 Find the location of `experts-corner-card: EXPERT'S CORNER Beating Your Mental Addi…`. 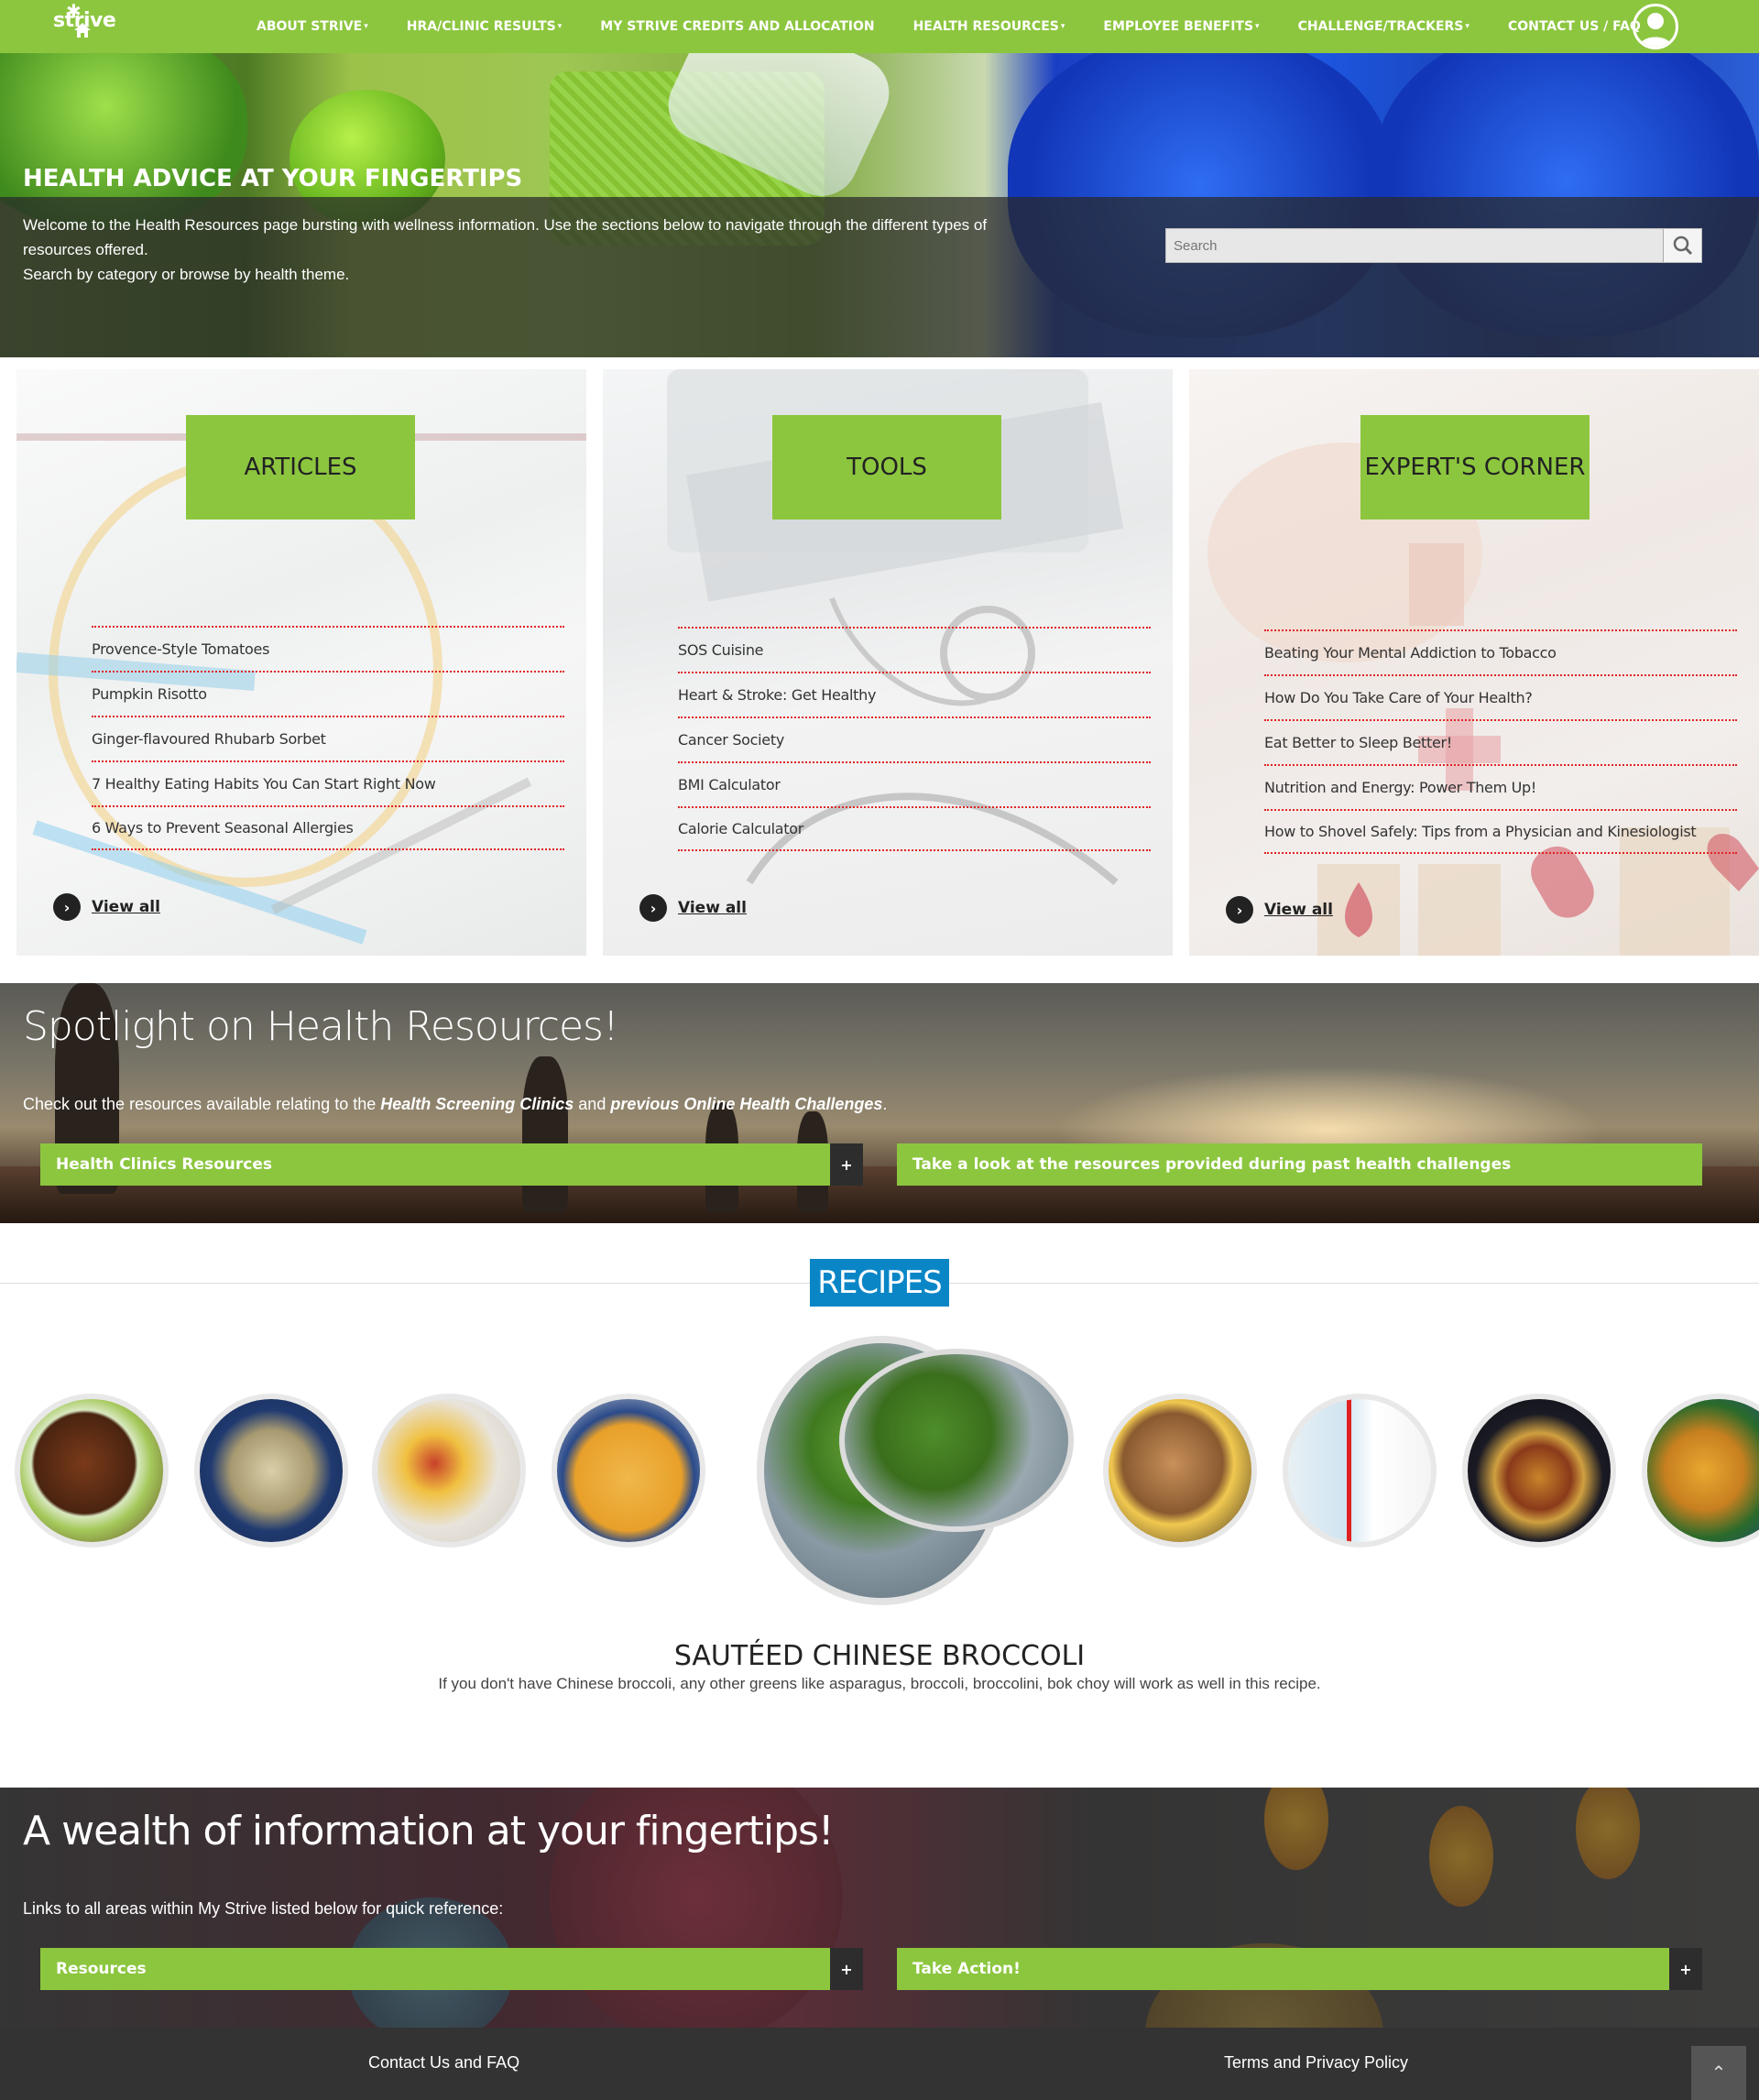

experts-corner-card: EXPERT'S CORNER Beating Your Mental Addi… is located at coordinates (1474, 662).